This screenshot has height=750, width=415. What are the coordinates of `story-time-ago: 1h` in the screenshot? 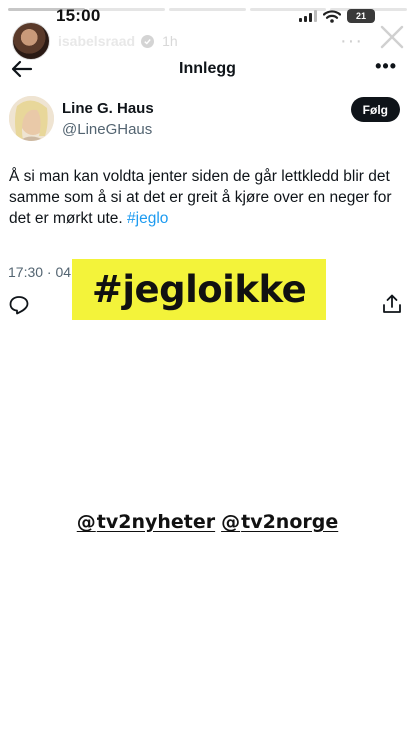 It's located at (170, 41).